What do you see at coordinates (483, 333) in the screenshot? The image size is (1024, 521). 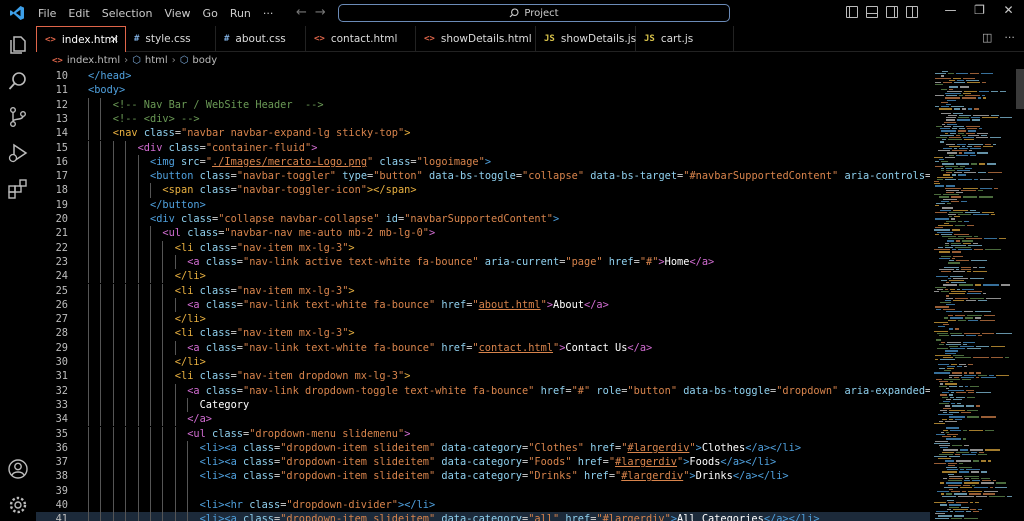 I see `code-line: 28 <li class="nav-item mx-lg-3">` at bounding box center [483, 333].